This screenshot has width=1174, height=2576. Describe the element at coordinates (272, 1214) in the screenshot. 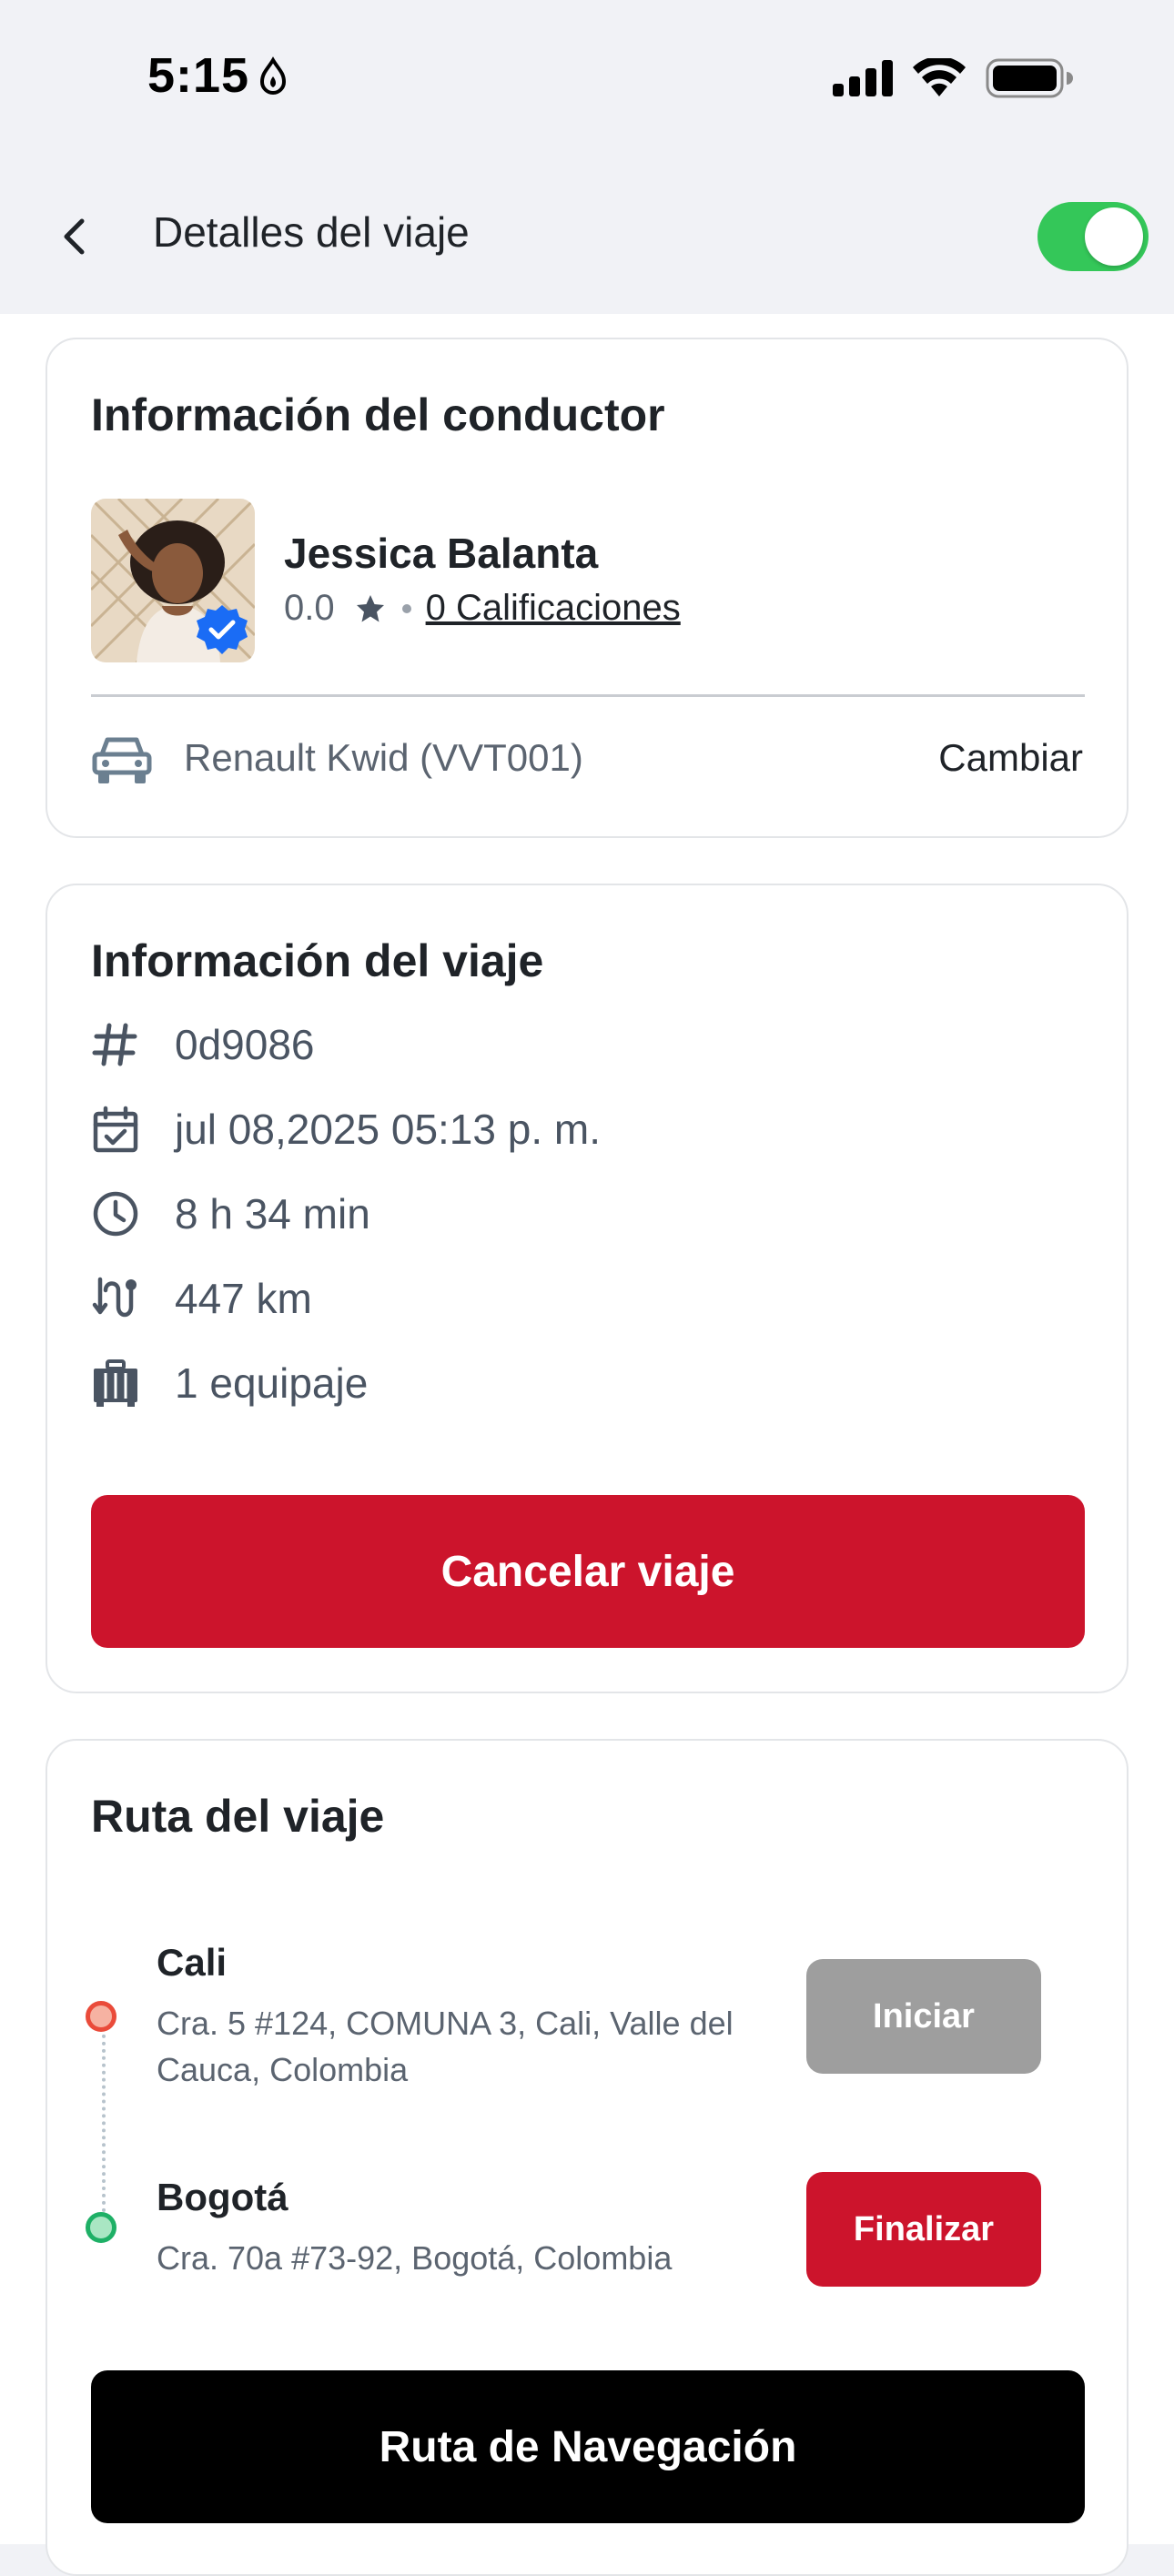

I see `trip-duration: 8 h 34 min` at that location.